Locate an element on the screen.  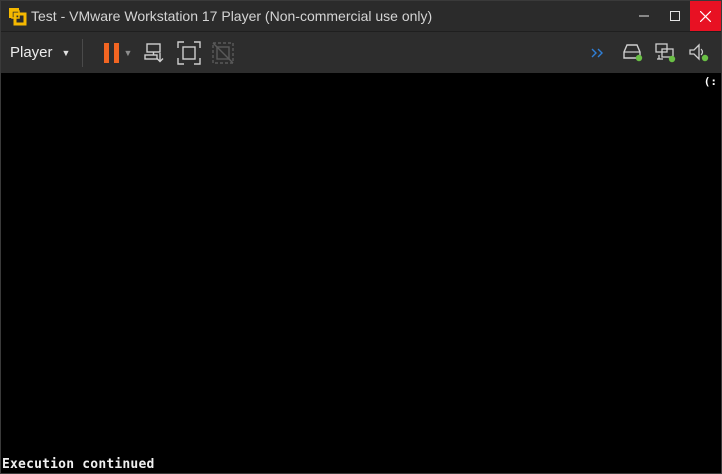
minimize-button is located at coordinates (643, 16).